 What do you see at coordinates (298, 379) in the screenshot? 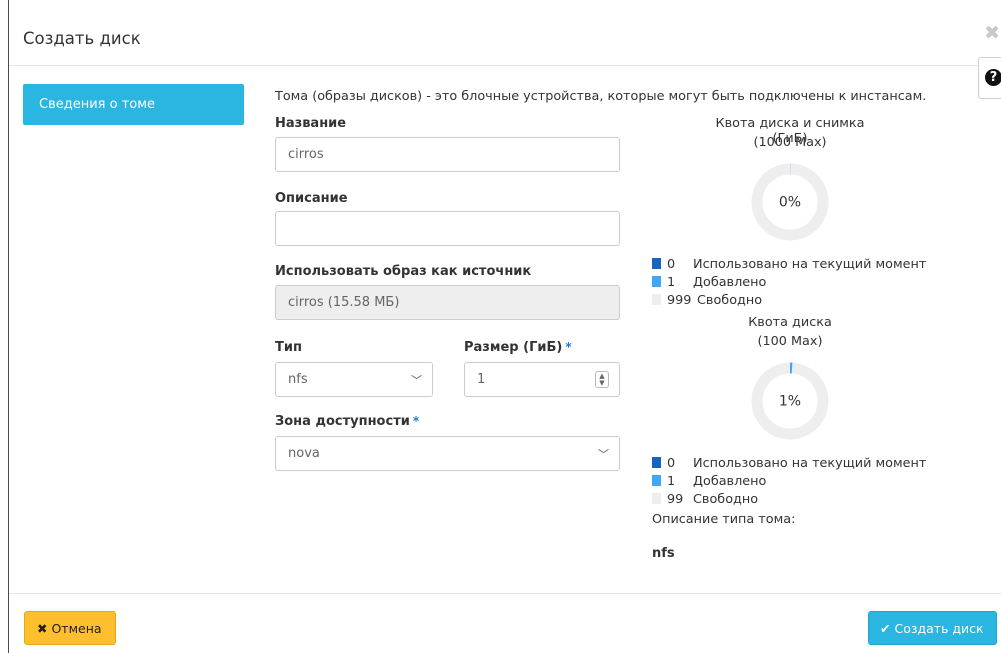
I see `type-select-value: nfs` at bounding box center [298, 379].